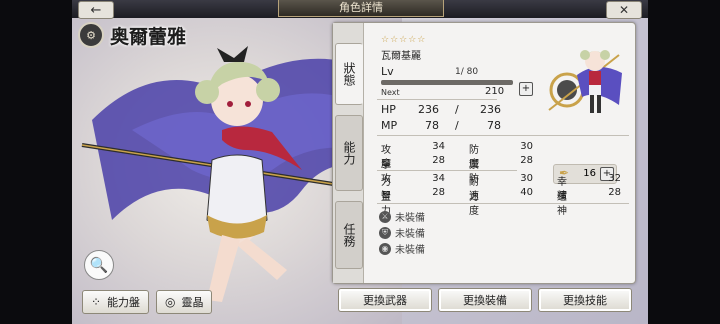 This screenshot has height=324, width=720. Describe the element at coordinates (192, 302) in the screenshot. I see `spirit-crystal-label: 靈晶` at that location.